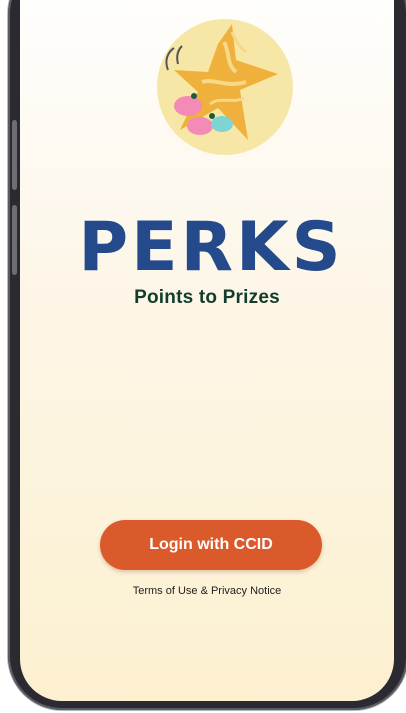  What do you see at coordinates (225, 87) in the screenshot?
I see `star-mascot-icon` at bounding box center [225, 87].